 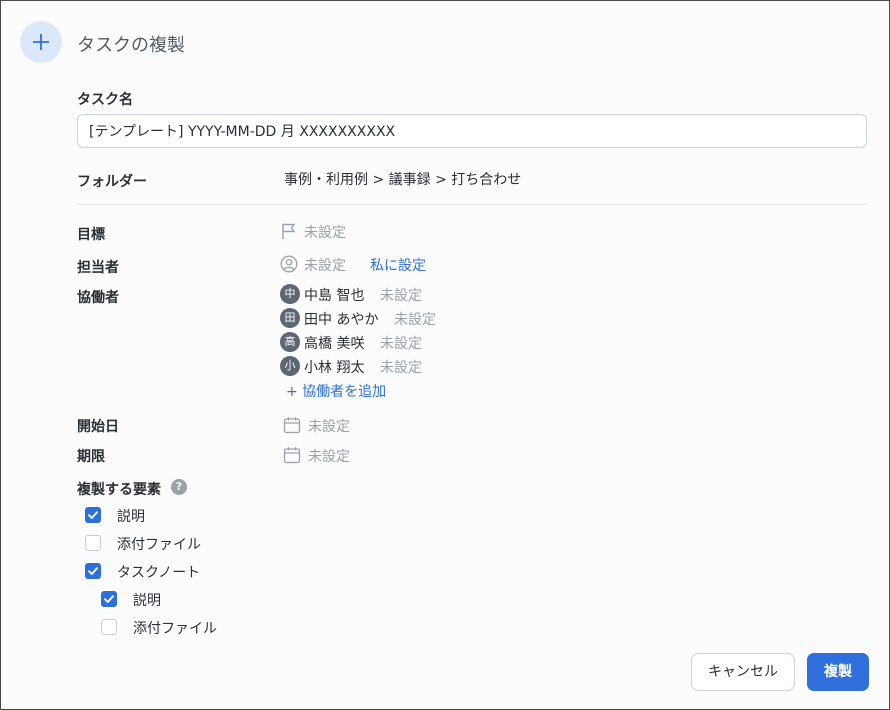 I want to click on due-date-value: 未設定, so click(x=329, y=456).